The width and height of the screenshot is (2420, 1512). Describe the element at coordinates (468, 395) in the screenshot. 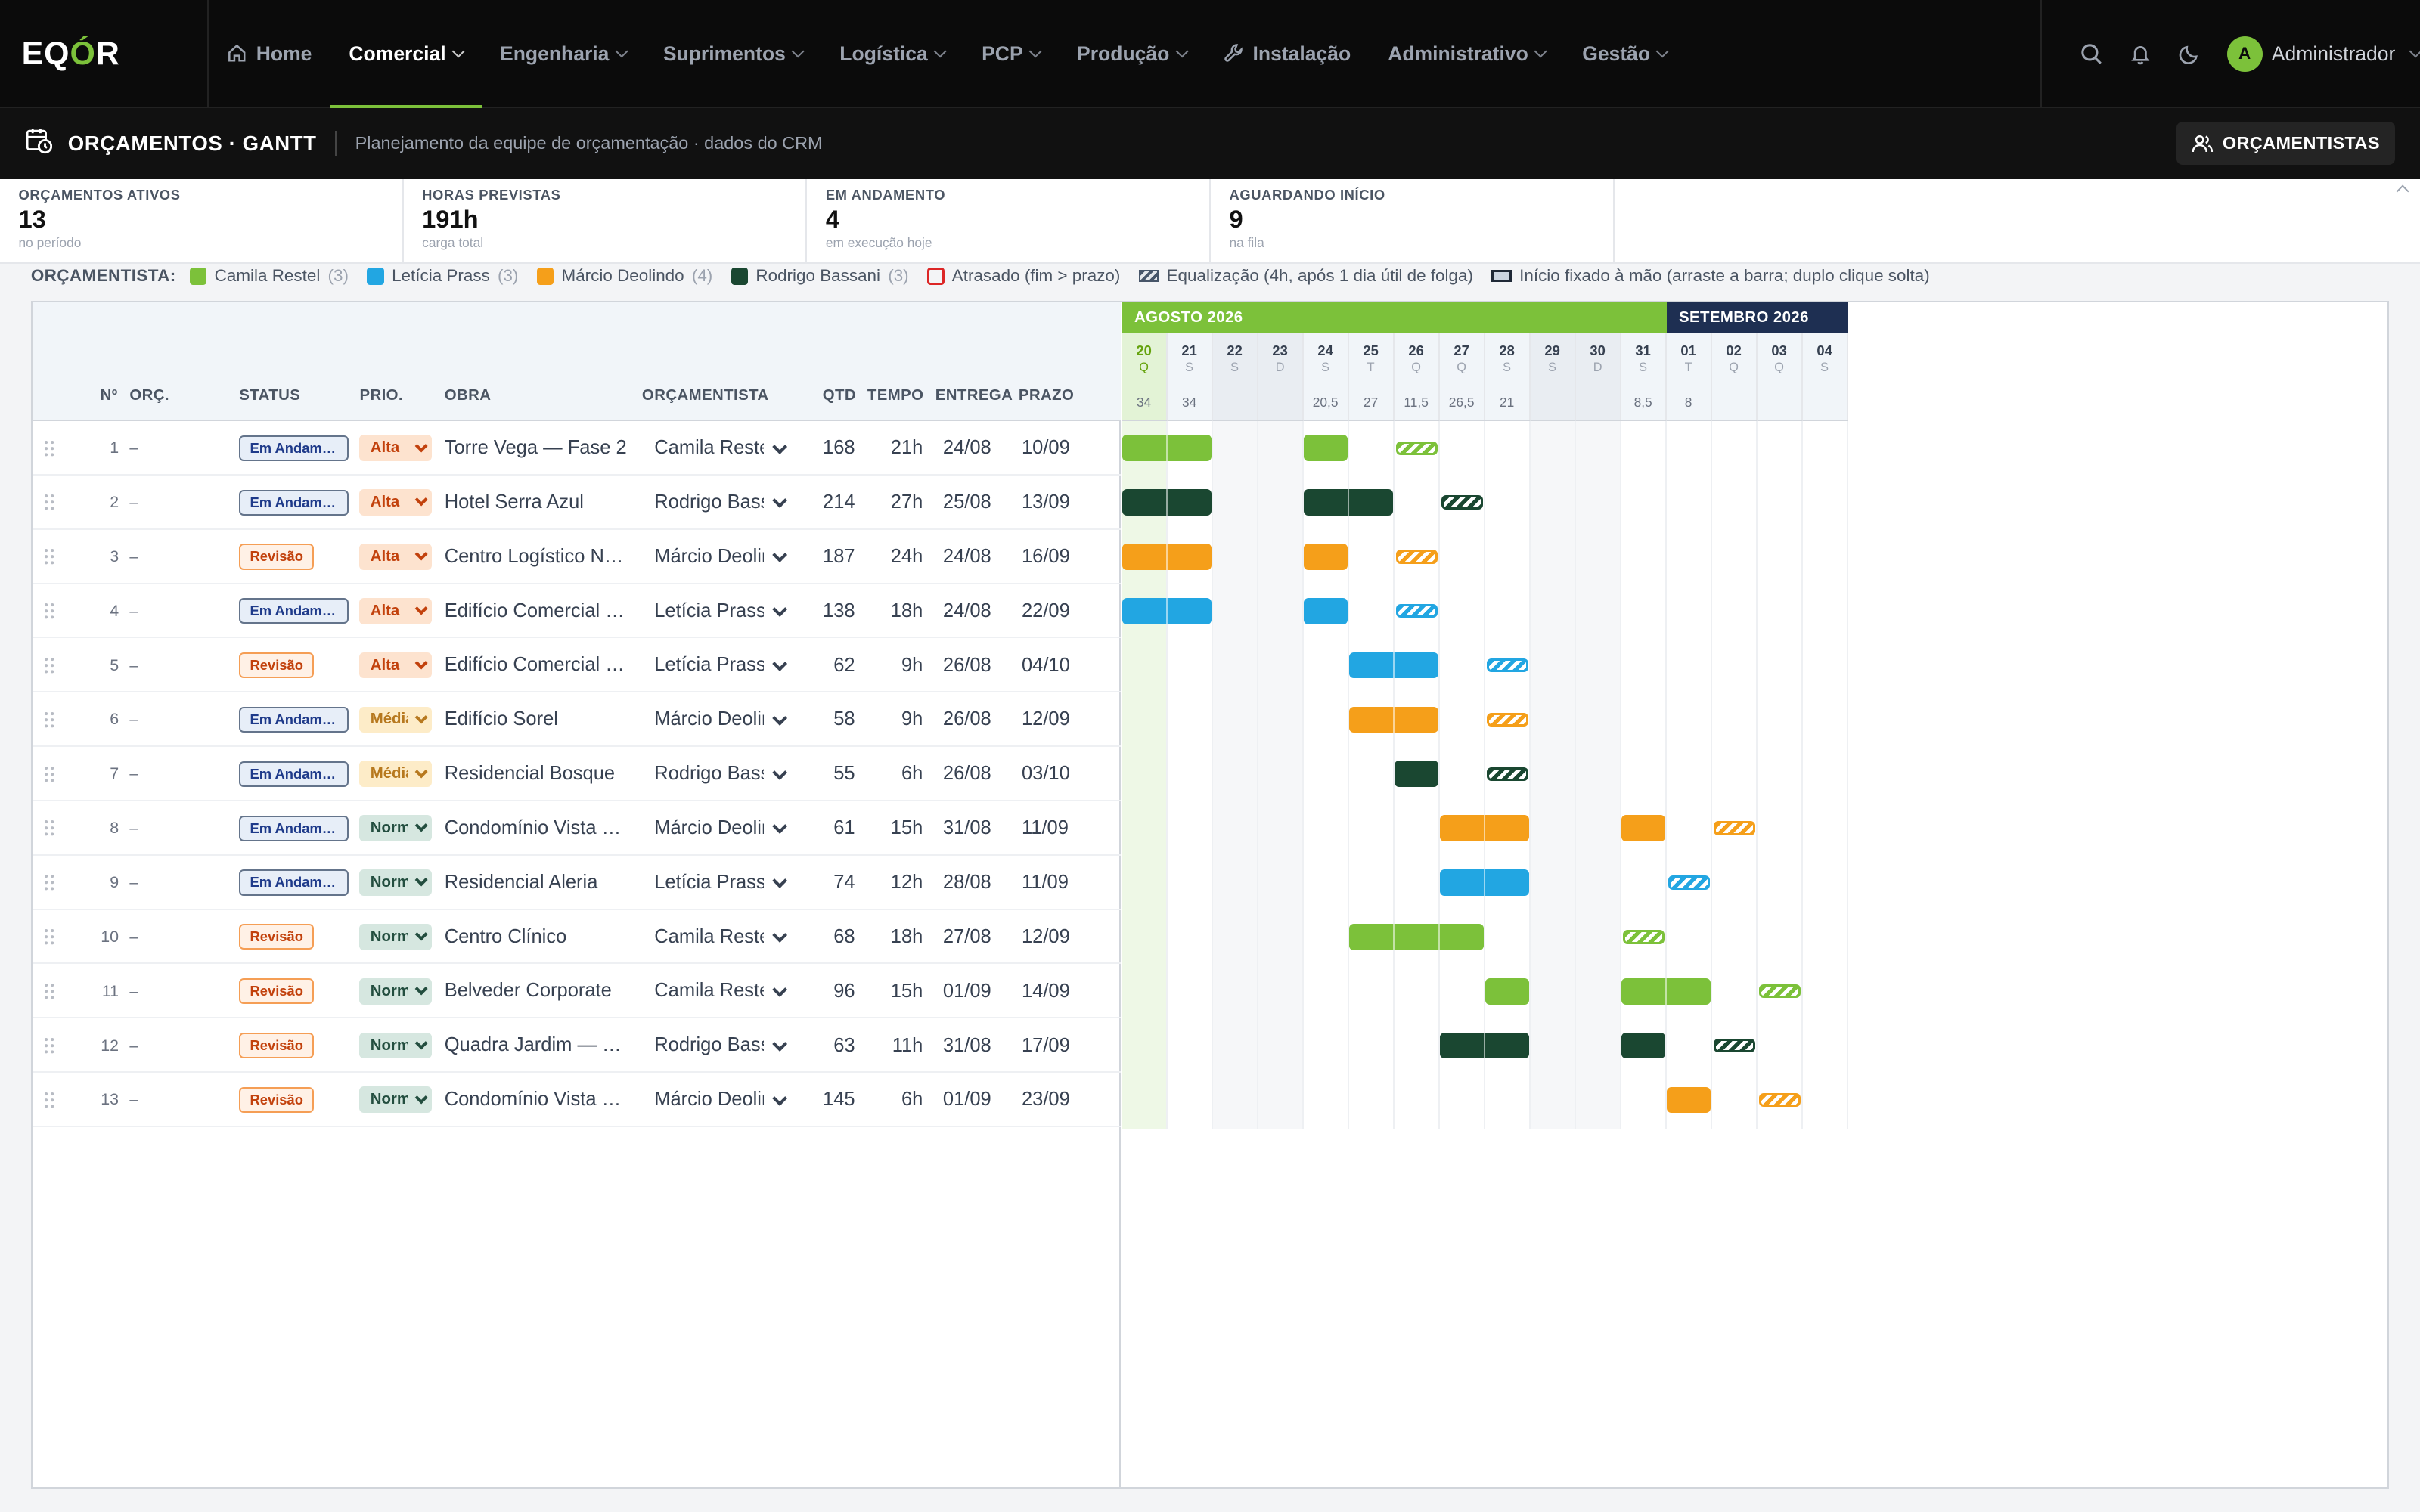

I see `col-header-obra: OBRA` at that location.